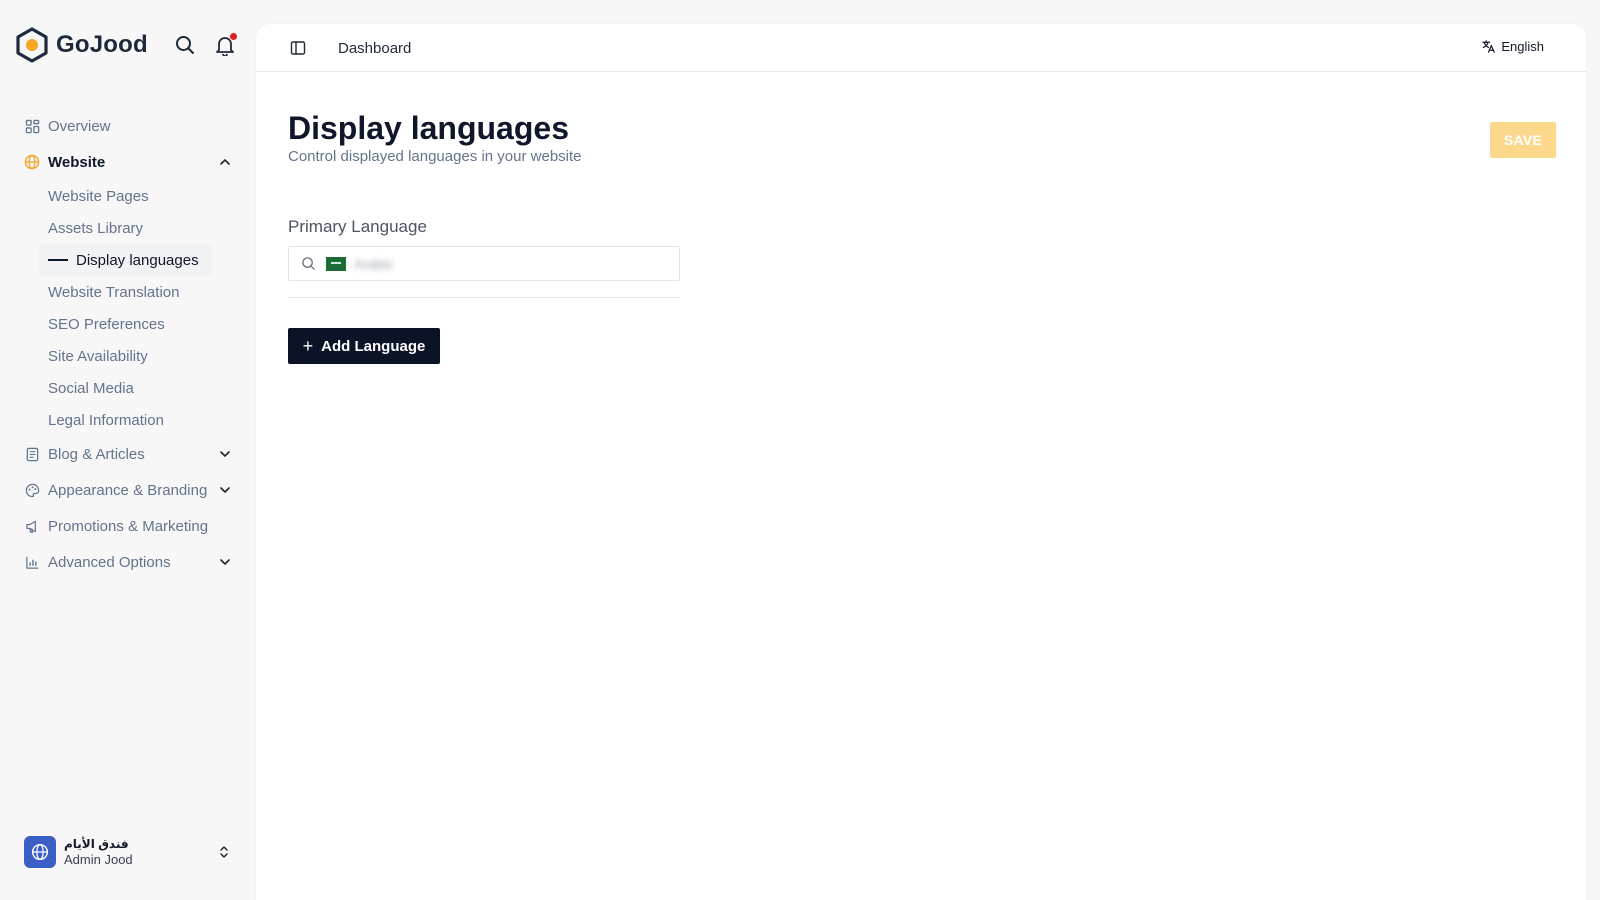  I want to click on brand-name: GoJood, so click(102, 44).